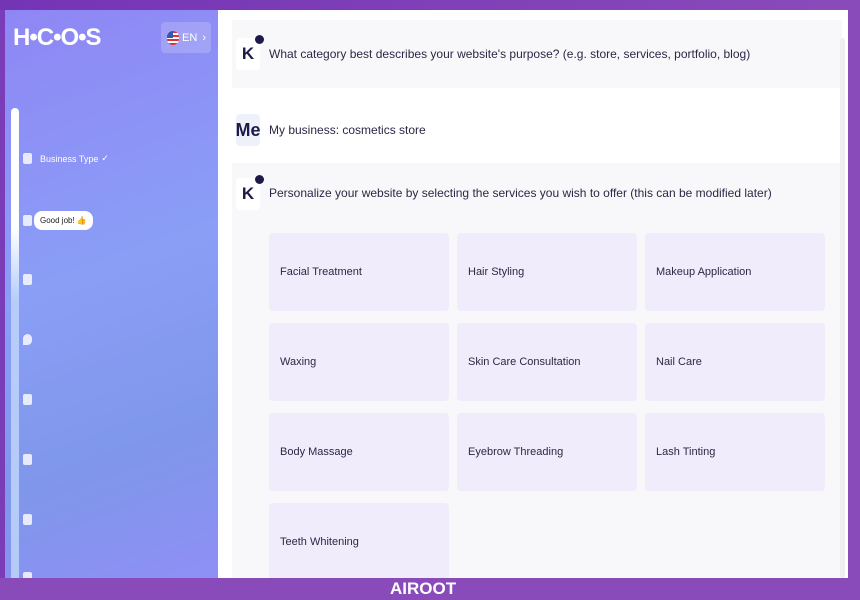 This screenshot has width=860, height=600. Describe the element at coordinates (735, 452) in the screenshot. I see `service-option: Lash Tinting` at that location.